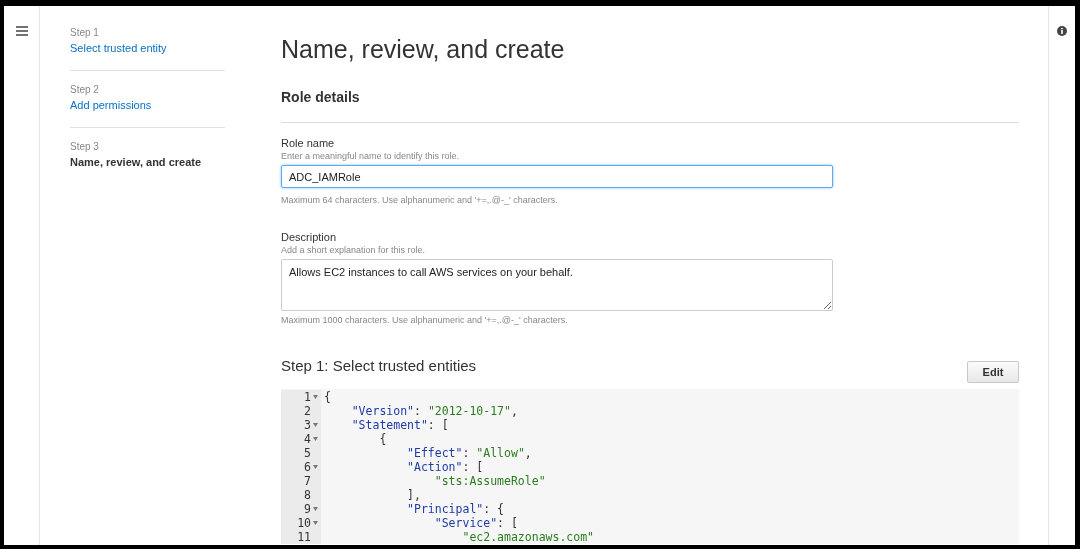  Describe the element at coordinates (650, 105) in the screenshot. I see `section-title: Role details` at that location.